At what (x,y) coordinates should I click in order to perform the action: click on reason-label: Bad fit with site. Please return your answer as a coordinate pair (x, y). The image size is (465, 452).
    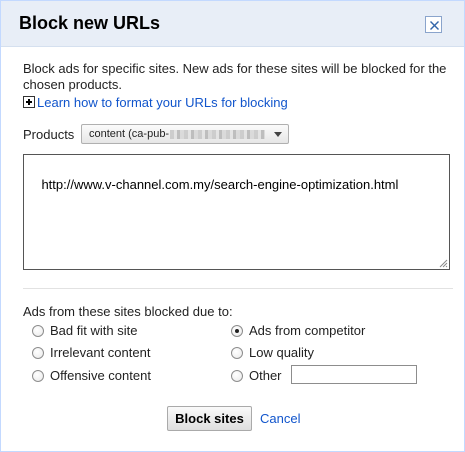
    Looking at the image, I should click on (94, 330).